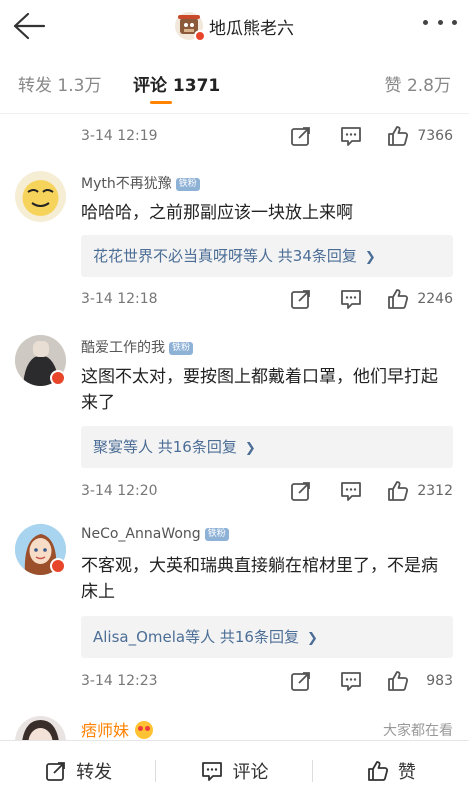 The image size is (469, 800). What do you see at coordinates (435, 299) in the screenshot?
I see `like-count: 2246` at bounding box center [435, 299].